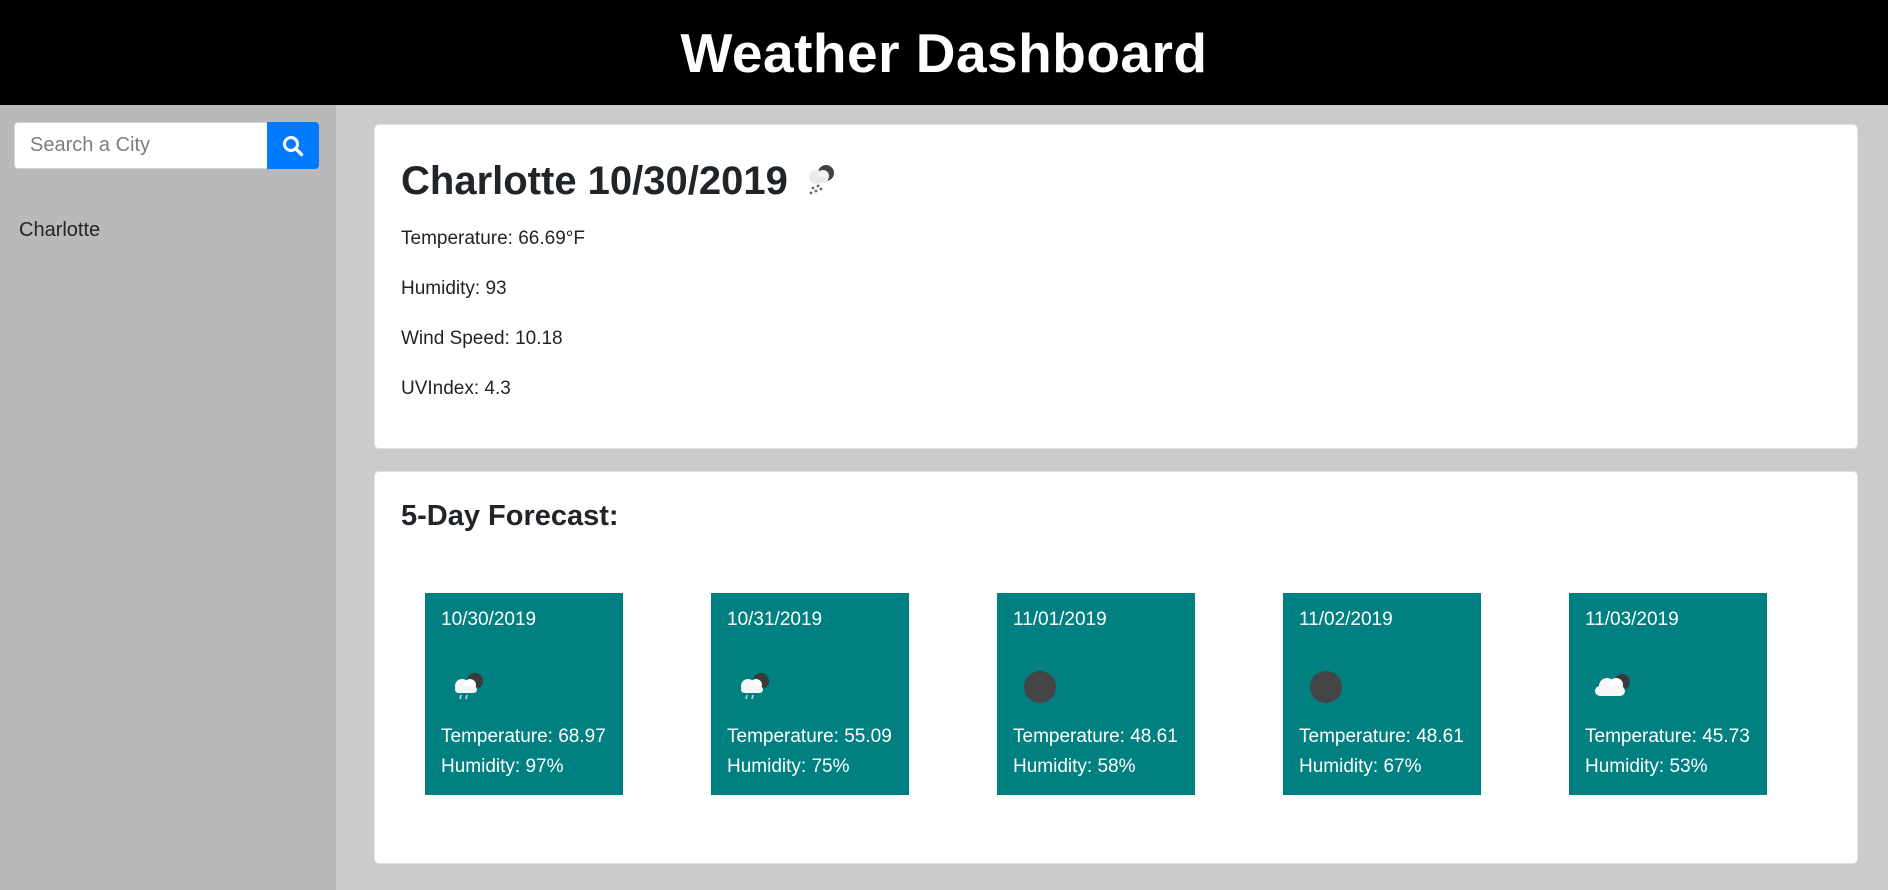 Image resolution: width=1888 pixels, height=890 pixels. I want to click on cloud-icon, so click(1611, 687).